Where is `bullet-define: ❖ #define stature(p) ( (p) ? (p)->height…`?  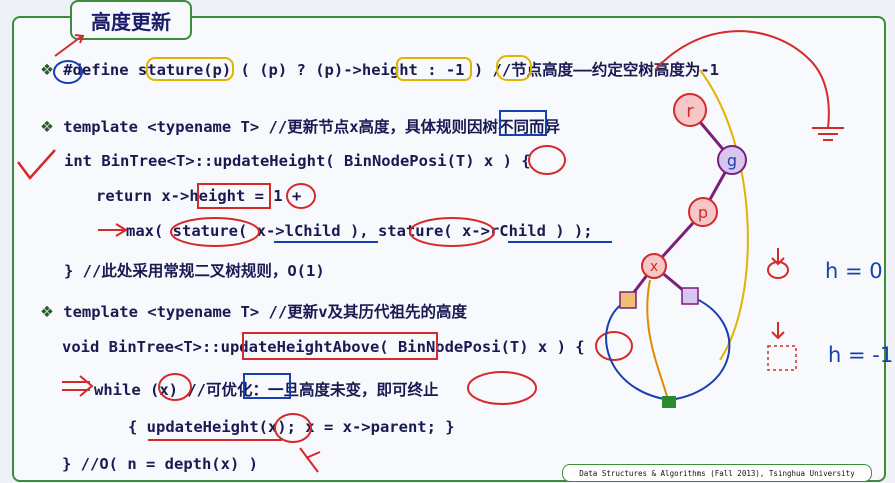
bullet-define: ❖ #define stature(p) ( (p) ? (p)->height… is located at coordinates (379, 69).